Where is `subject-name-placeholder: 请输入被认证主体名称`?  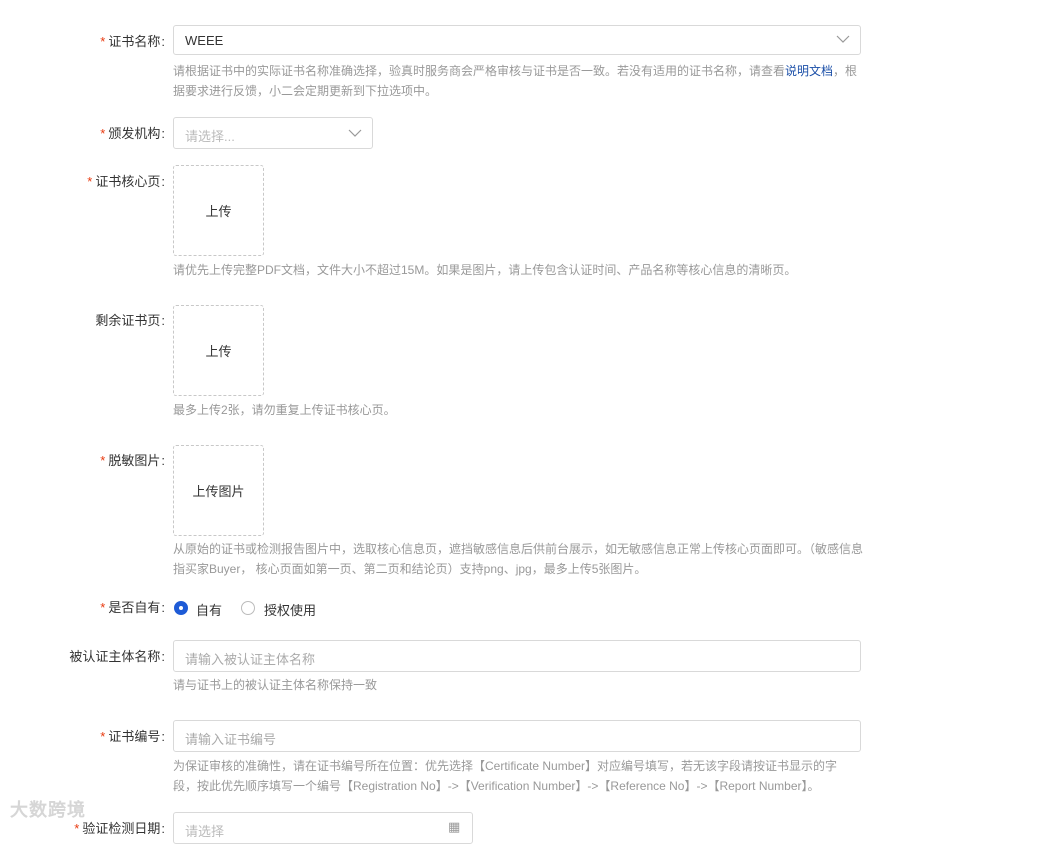 subject-name-placeholder: 请输入被认证主体名称 is located at coordinates (250, 659).